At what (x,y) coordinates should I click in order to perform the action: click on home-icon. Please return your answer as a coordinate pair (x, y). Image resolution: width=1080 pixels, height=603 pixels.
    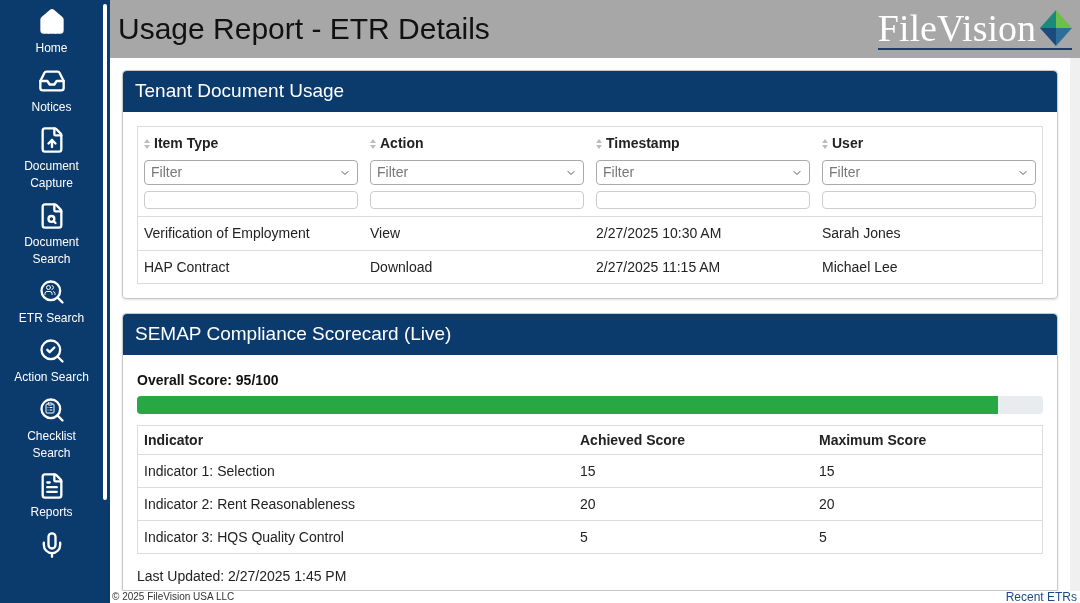
    Looking at the image, I should click on (51, 22).